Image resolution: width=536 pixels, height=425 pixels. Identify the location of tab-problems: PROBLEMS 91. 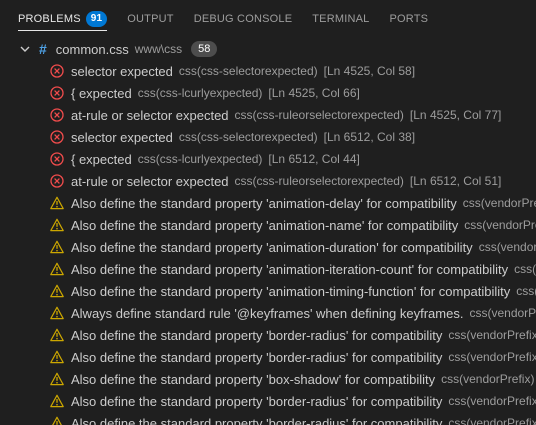
(63, 19).